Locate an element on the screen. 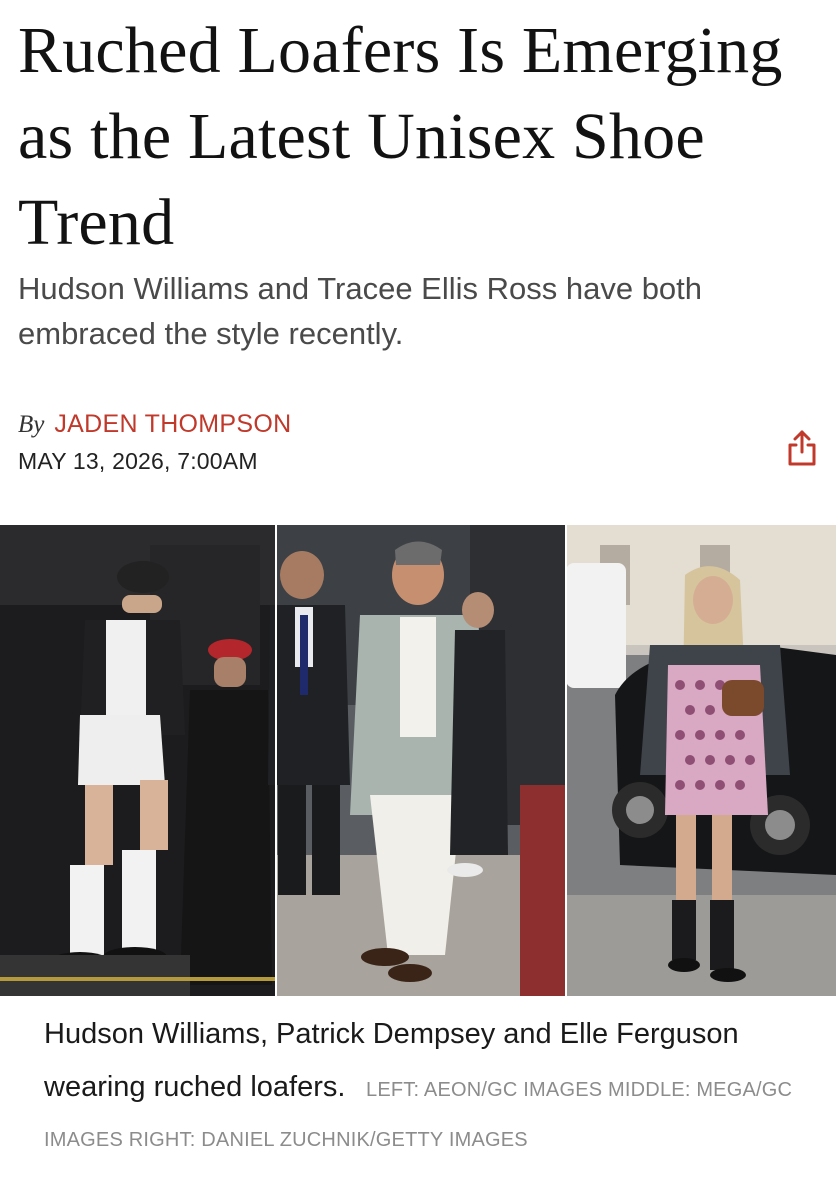  share-button is located at coordinates (802, 448).